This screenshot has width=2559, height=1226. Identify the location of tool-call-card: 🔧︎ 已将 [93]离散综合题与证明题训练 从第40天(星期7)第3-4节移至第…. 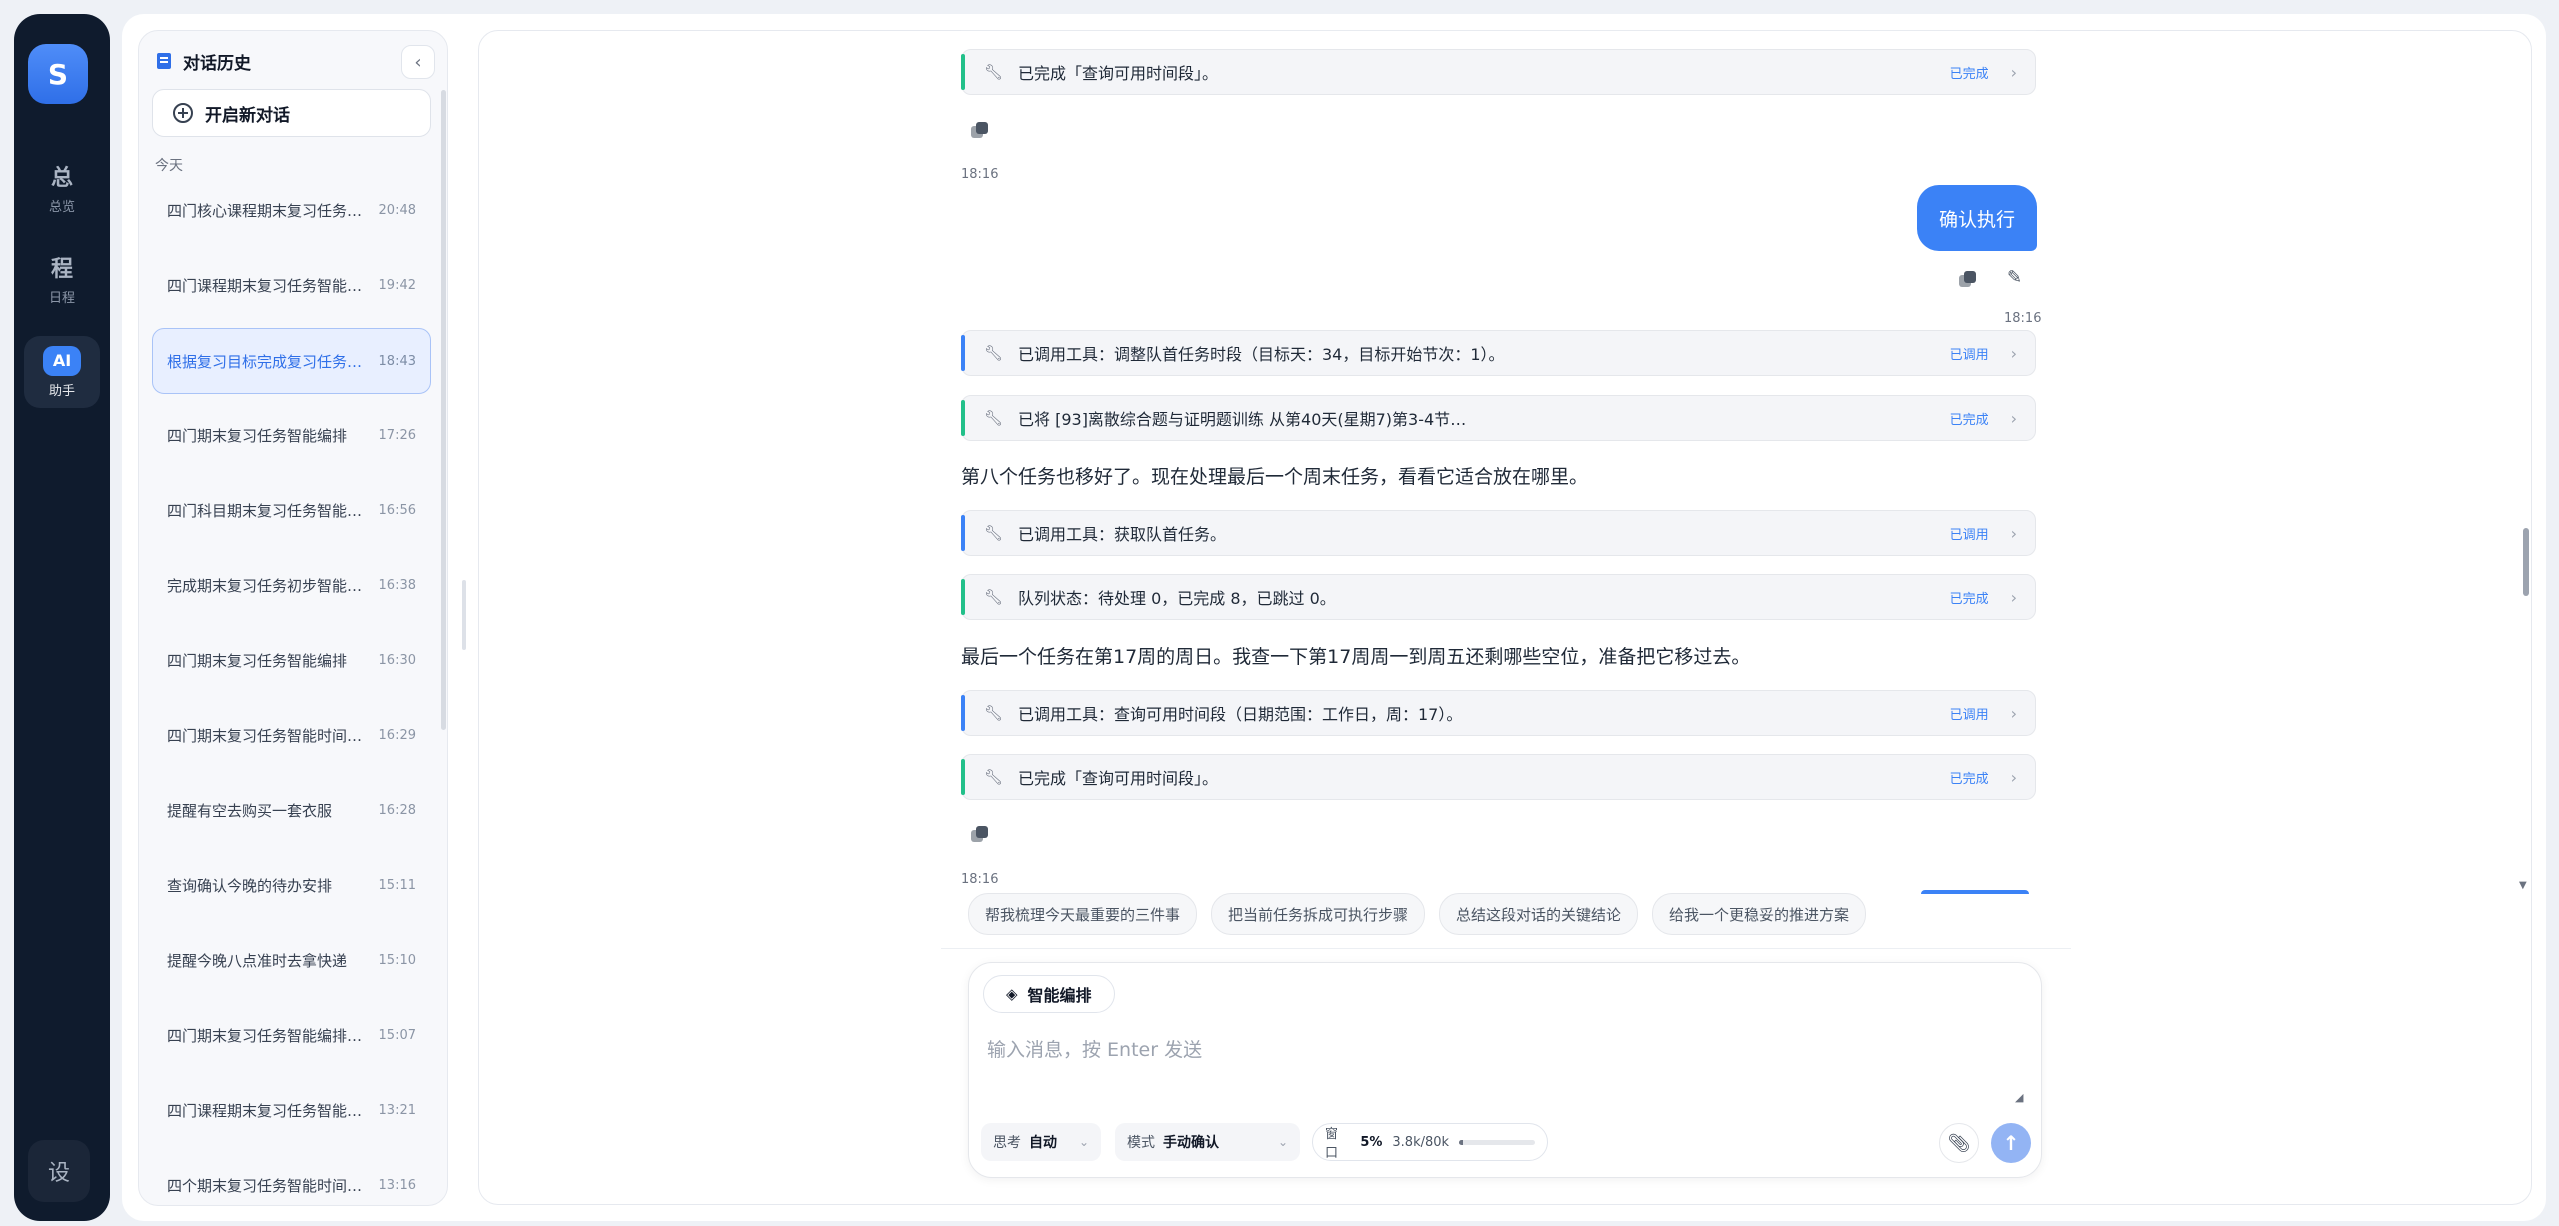
(1498, 418).